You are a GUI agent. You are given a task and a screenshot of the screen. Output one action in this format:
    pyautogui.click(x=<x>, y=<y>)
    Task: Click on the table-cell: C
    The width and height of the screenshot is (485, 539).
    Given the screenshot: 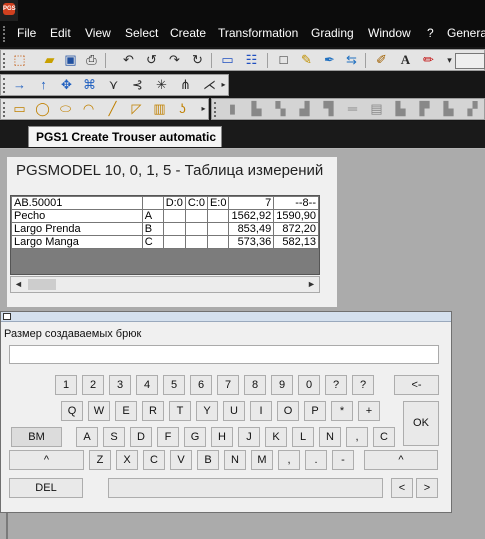 What is the action you would take?
    pyautogui.click(x=152, y=242)
    